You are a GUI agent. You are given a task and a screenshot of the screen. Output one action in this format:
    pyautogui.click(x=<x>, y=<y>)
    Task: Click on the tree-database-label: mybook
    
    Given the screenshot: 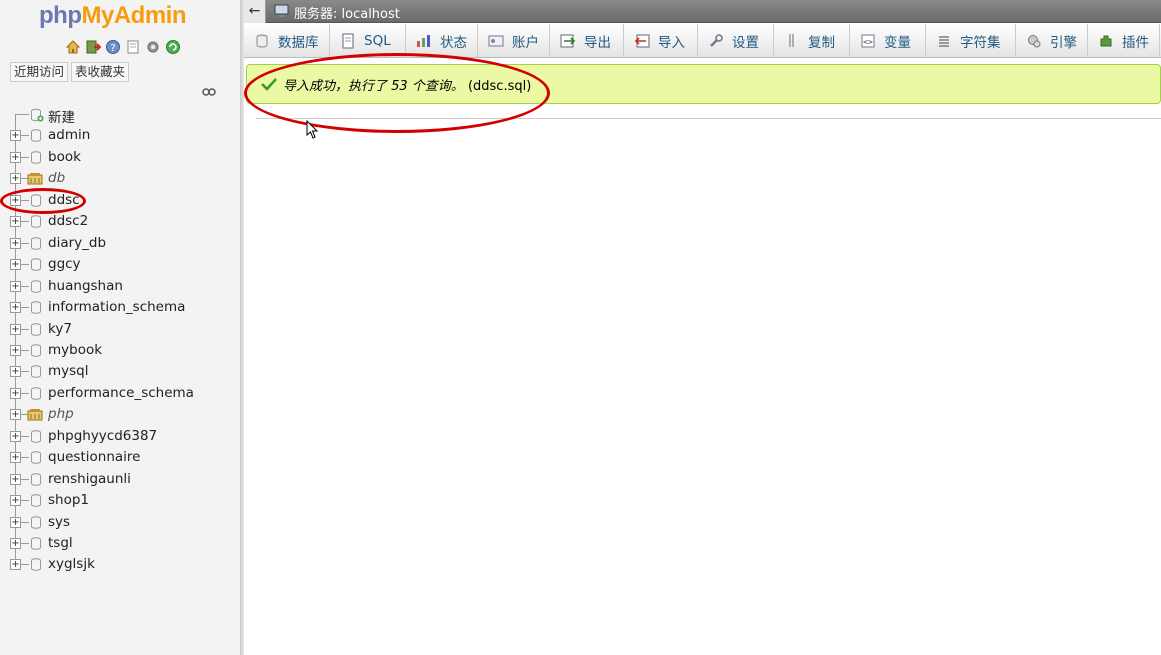 What is the action you would take?
    pyautogui.click(x=75, y=349)
    